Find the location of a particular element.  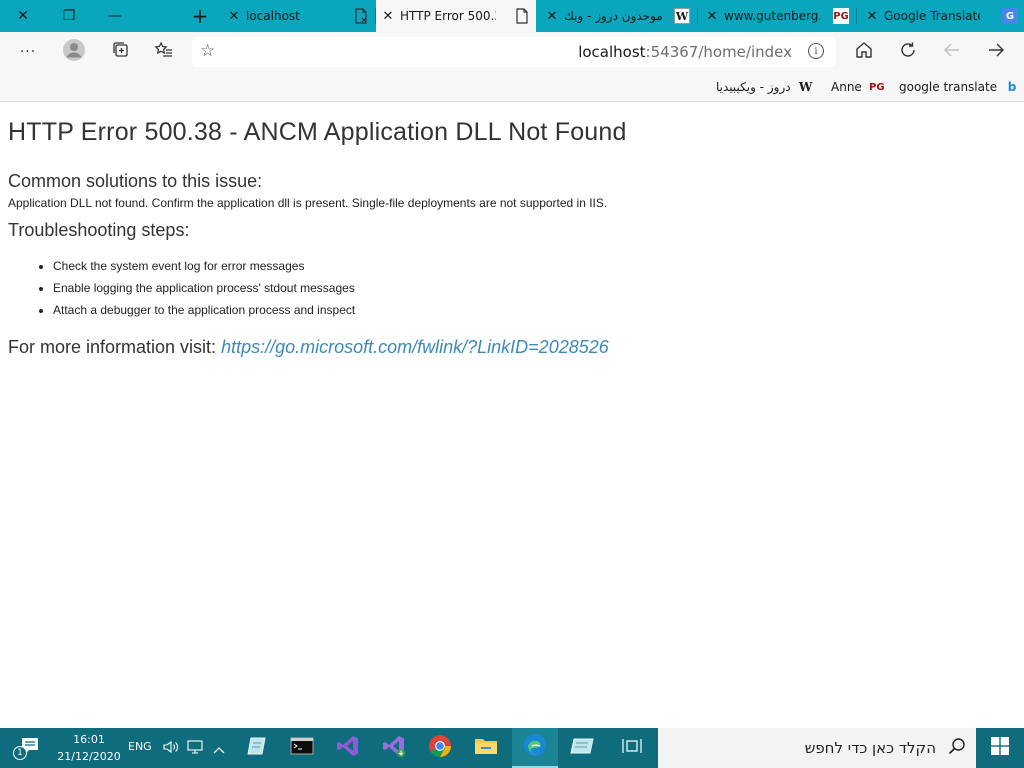

avatar is located at coordinates (74, 52).